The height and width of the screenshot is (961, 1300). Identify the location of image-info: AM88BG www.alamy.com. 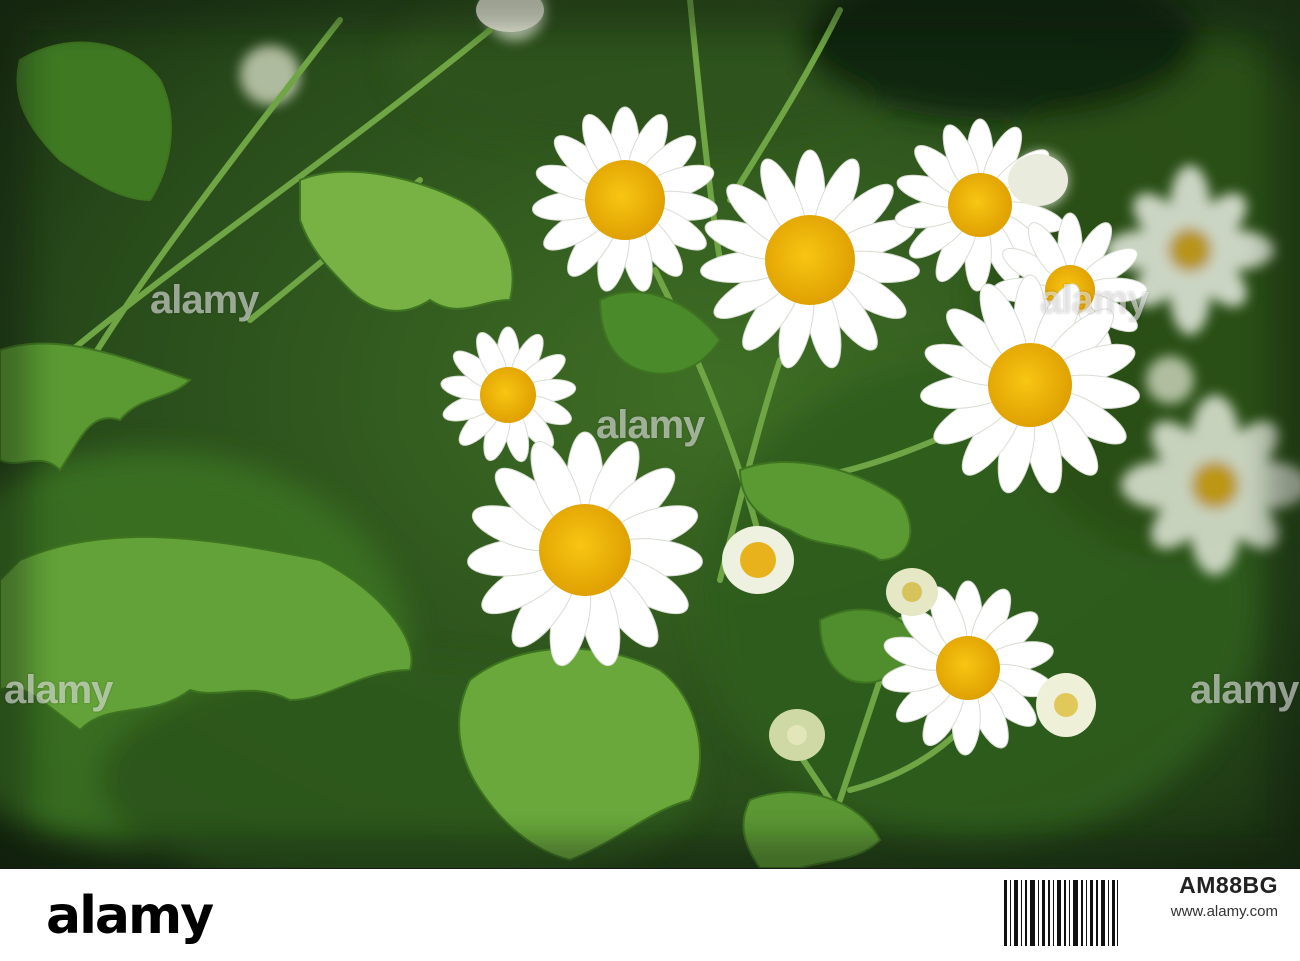
(1224, 896).